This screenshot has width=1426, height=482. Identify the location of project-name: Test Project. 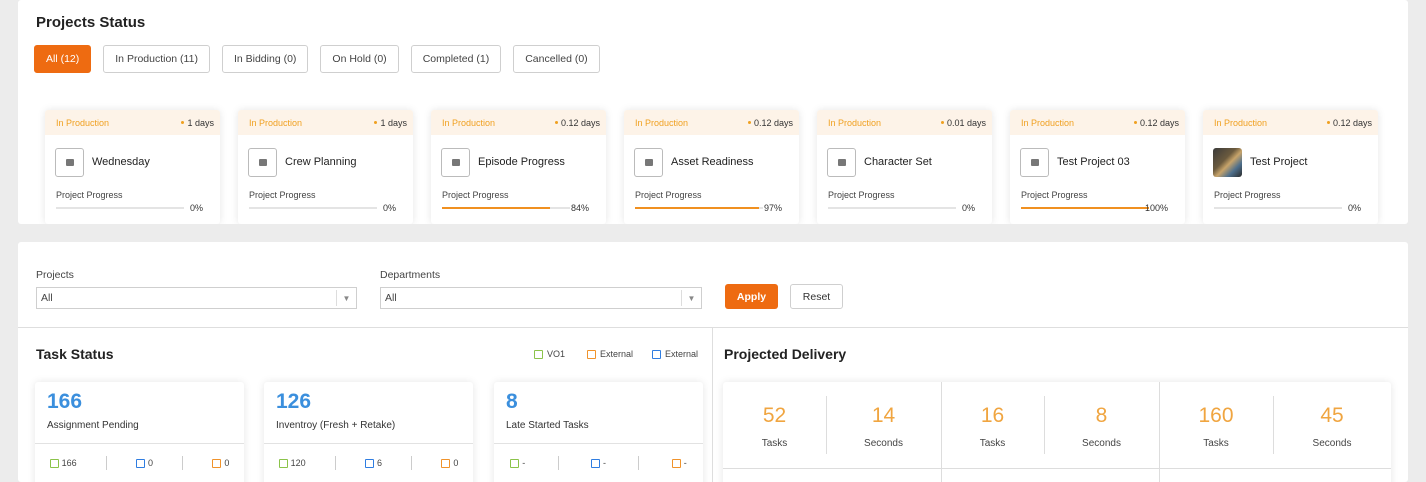
(1278, 162).